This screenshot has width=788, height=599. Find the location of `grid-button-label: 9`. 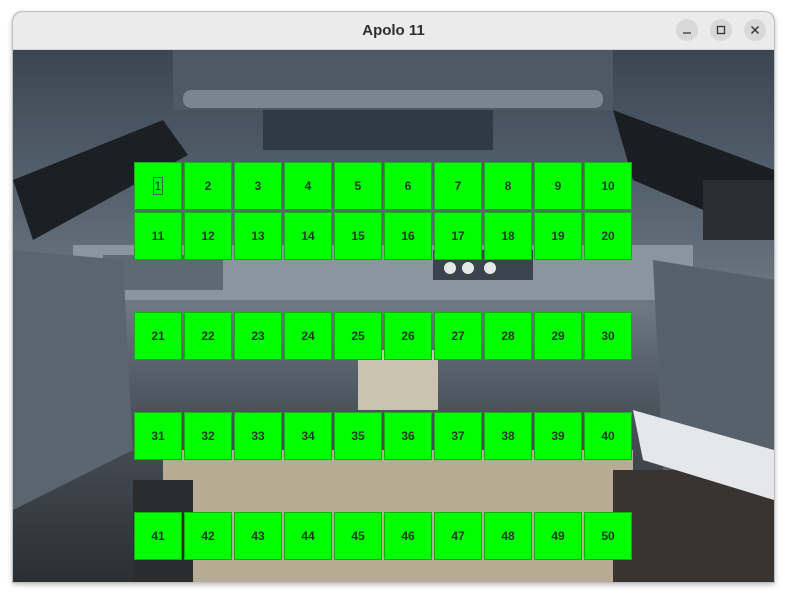

grid-button-label: 9 is located at coordinates (558, 186).